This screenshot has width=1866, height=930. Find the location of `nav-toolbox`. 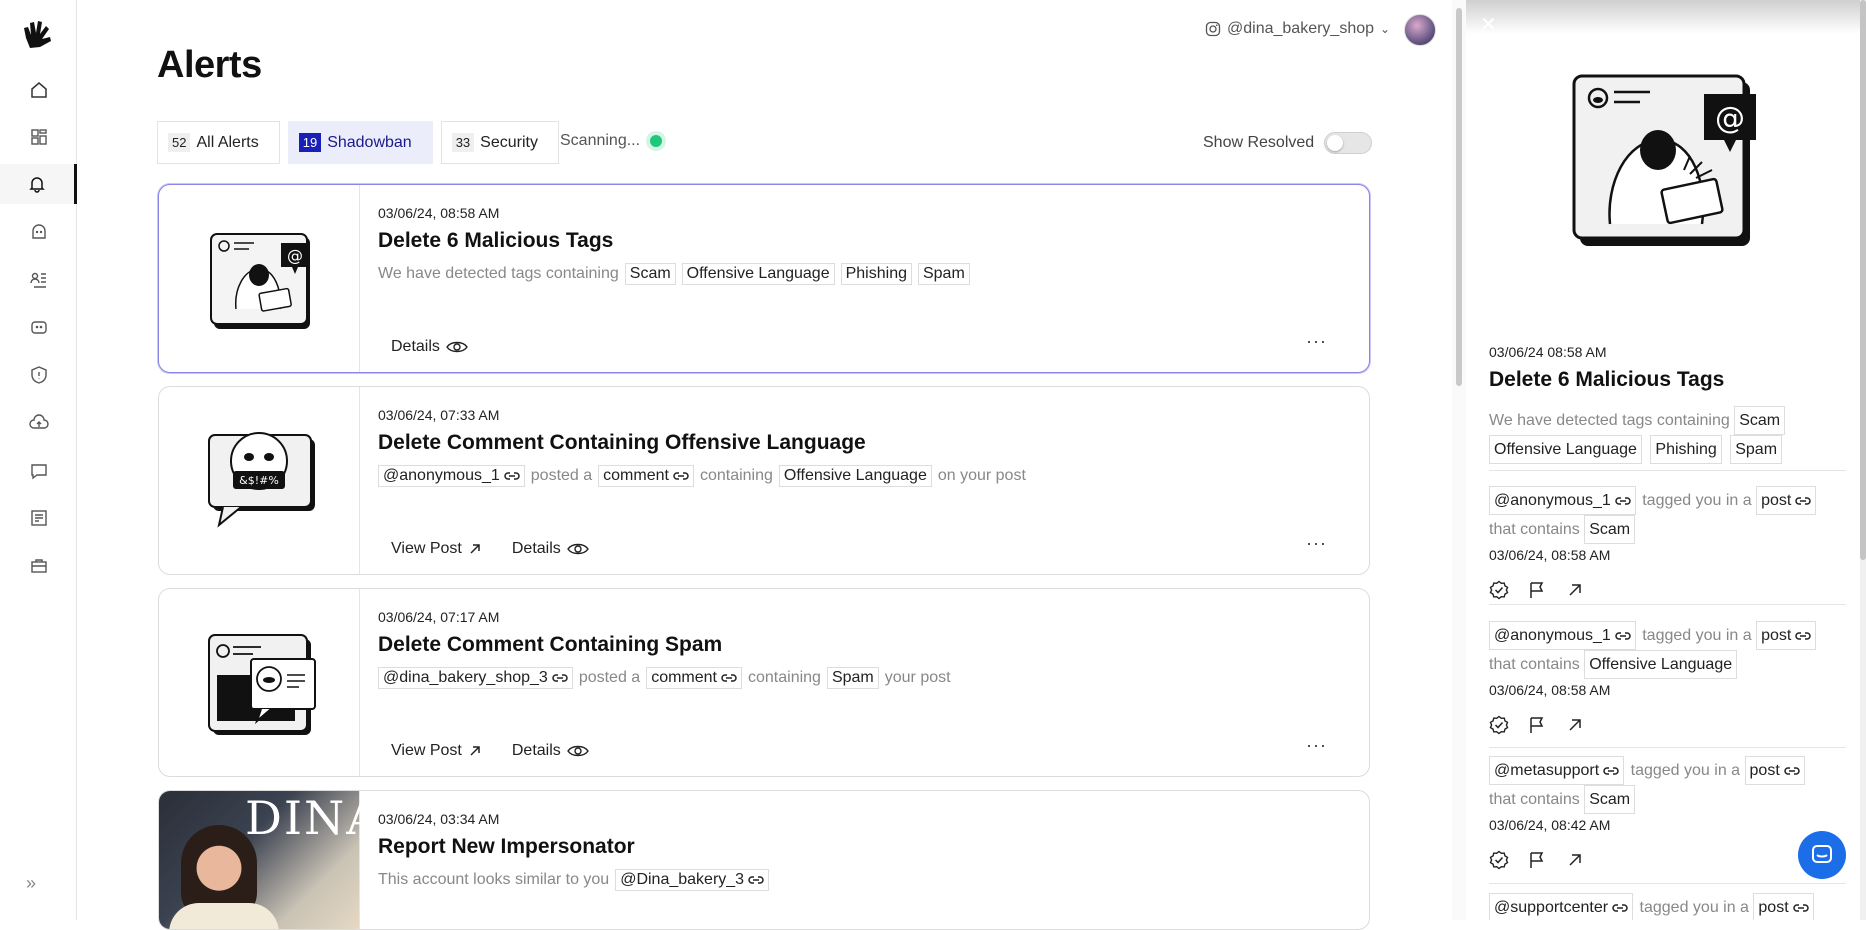

nav-toolbox is located at coordinates (38, 566).